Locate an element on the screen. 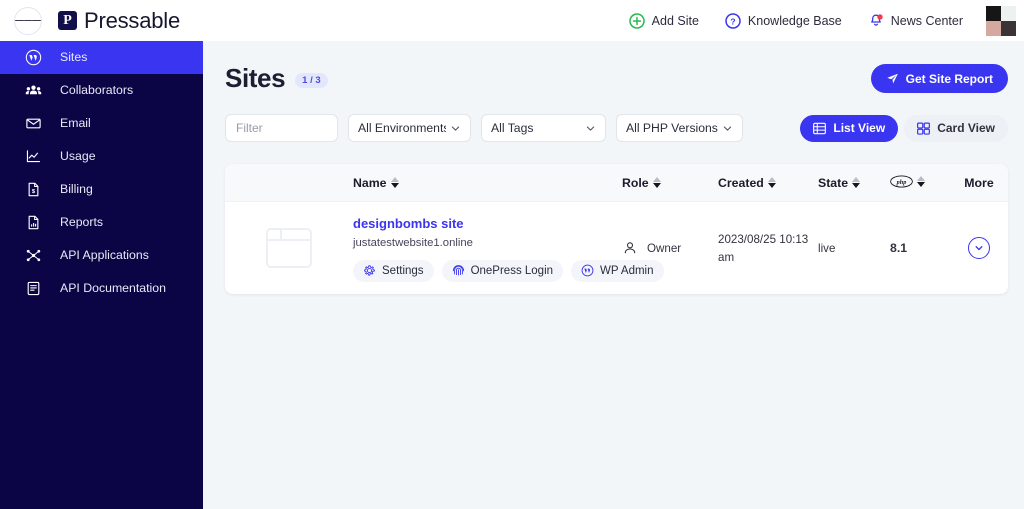 This screenshot has width=1024, height=509. sidebar-item-label: Reports is located at coordinates (82, 222).